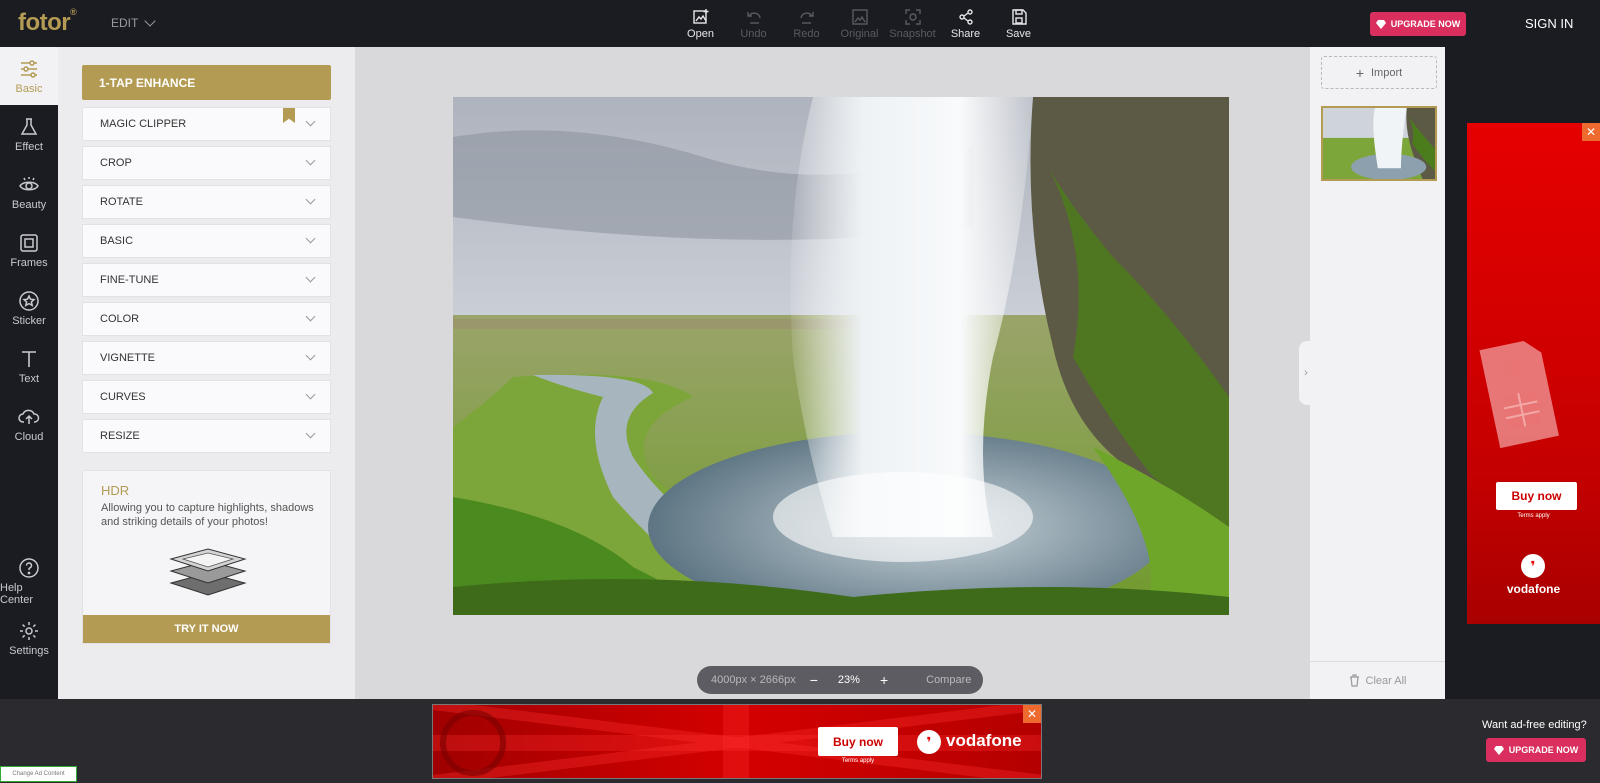 This screenshot has width=1600, height=783. Describe the element at coordinates (29, 358) in the screenshot. I see `text-icon` at that location.